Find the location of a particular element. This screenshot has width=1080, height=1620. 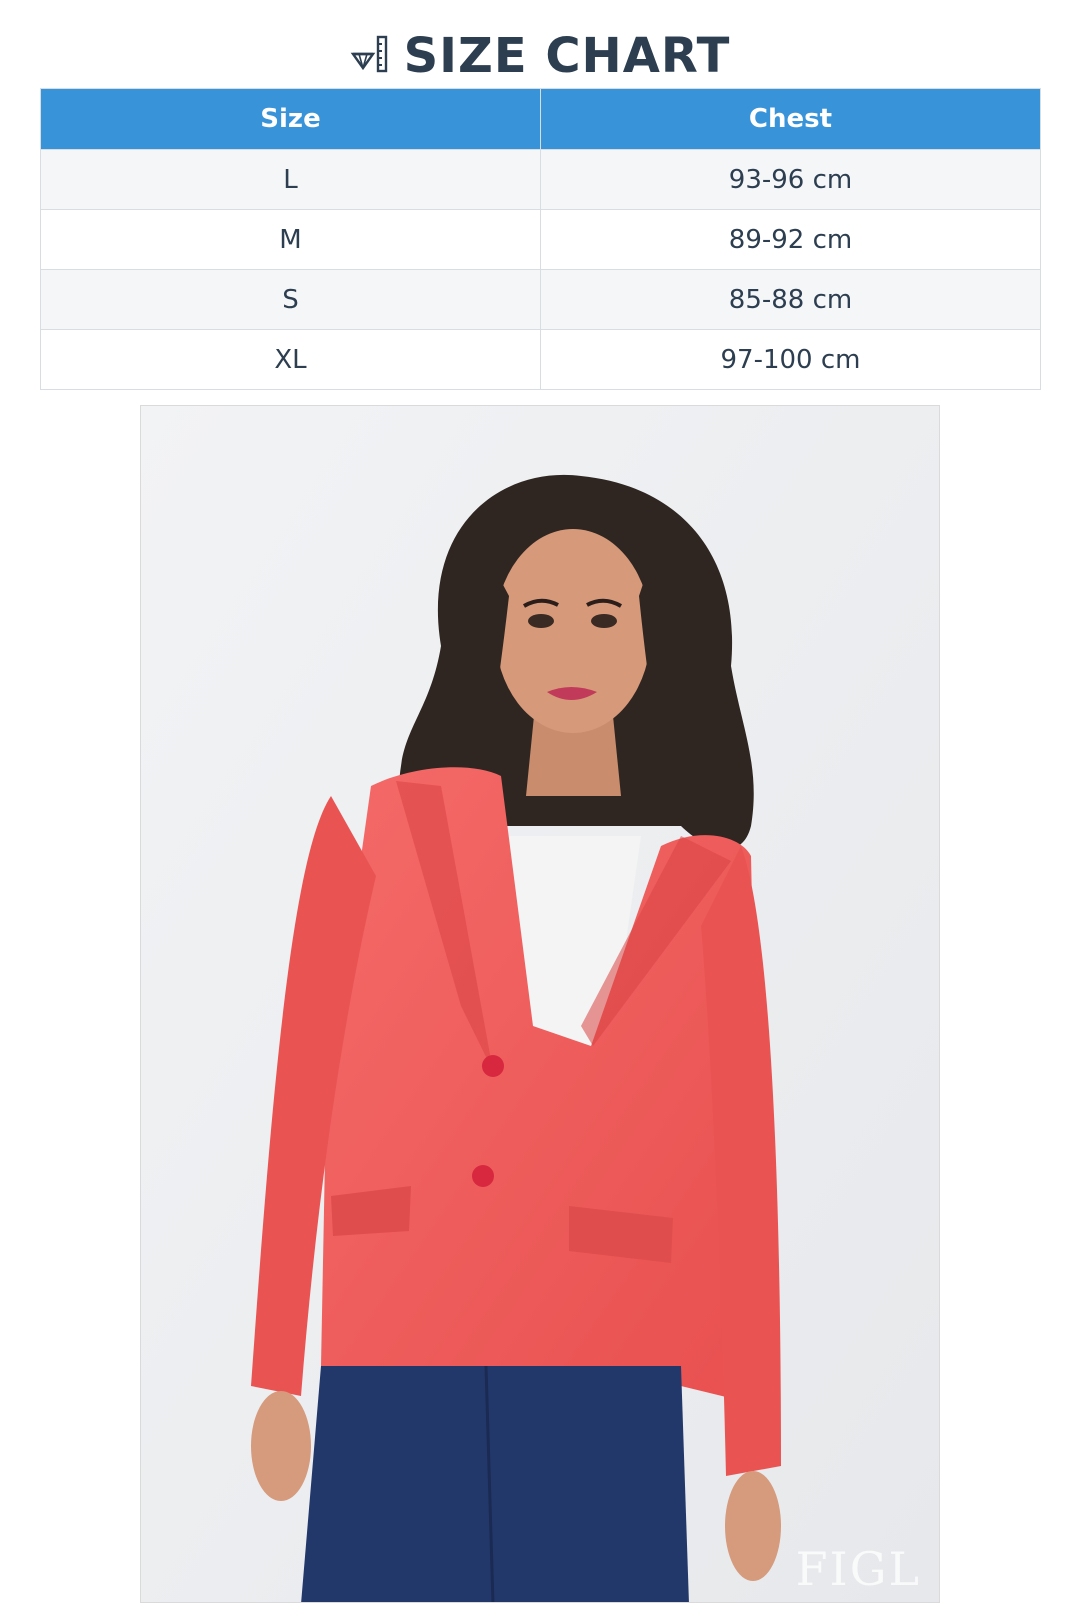

table-row: L 93-96 cm is located at coordinates (540, 179).